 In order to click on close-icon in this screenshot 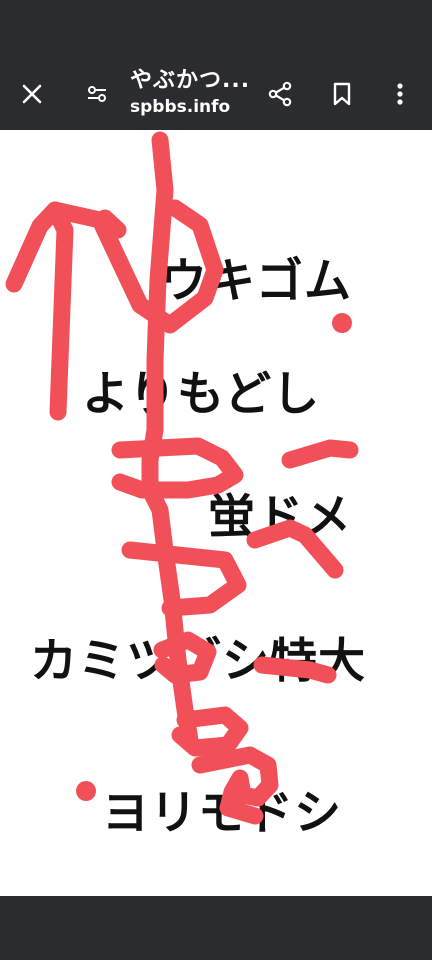, I will do `click(32, 94)`.